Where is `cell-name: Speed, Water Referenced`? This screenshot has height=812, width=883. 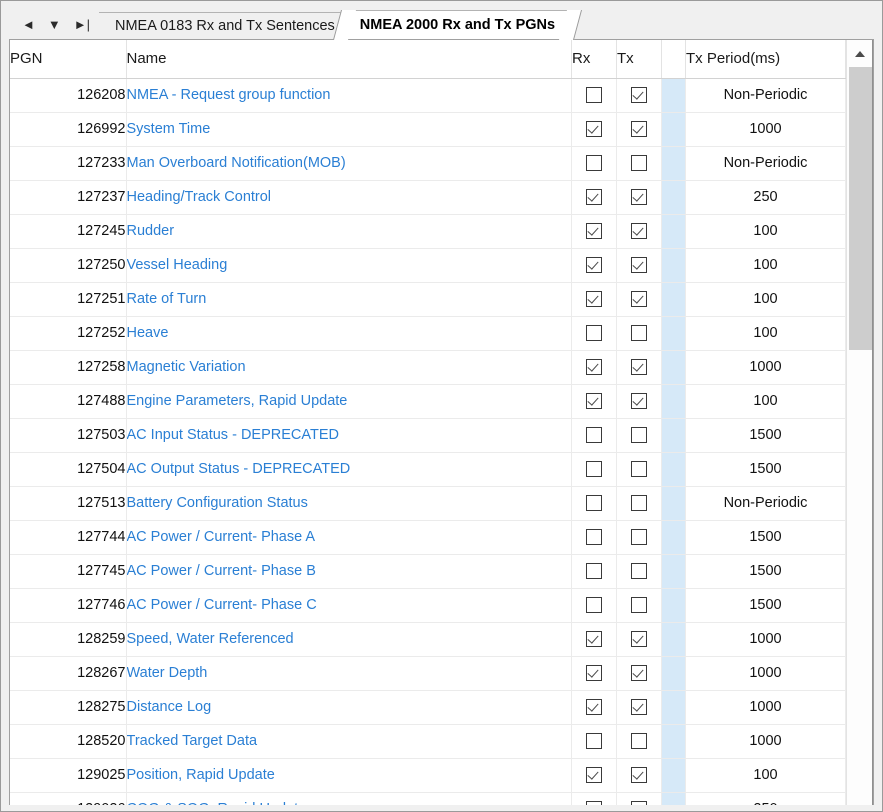
cell-name: Speed, Water Referenced is located at coordinates (349, 639).